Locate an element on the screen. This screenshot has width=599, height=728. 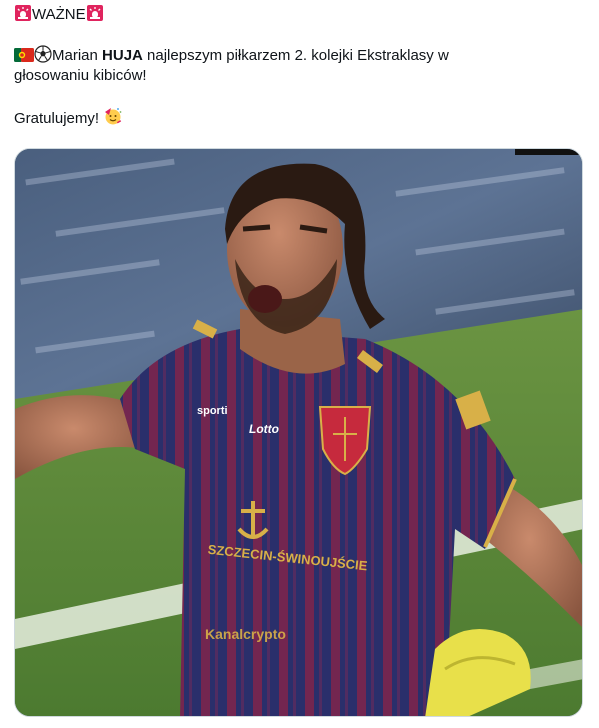
player-name: HUJA is located at coordinates (122, 55).